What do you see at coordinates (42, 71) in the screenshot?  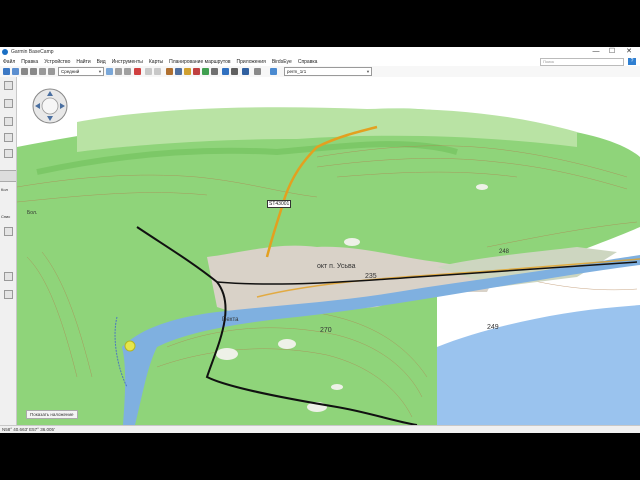 I see `fit-icon` at bounding box center [42, 71].